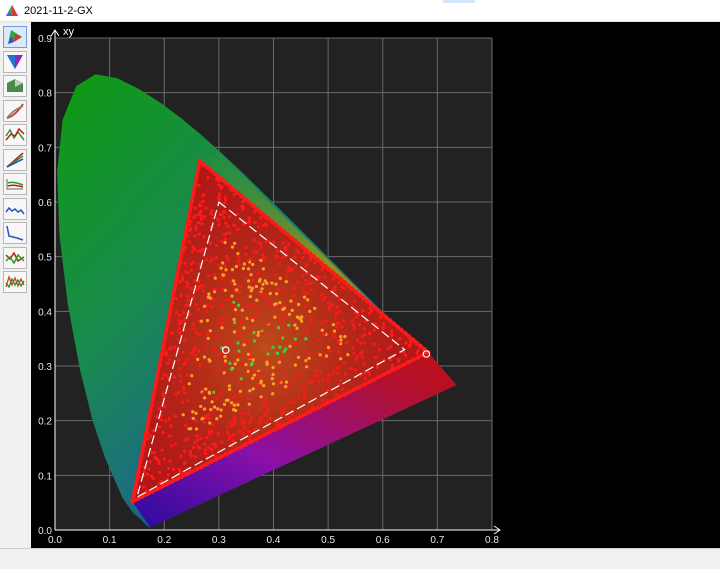 The width and height of the screenshot is (720, 569). I want to click on uniformity-icon, so click(15, 282).